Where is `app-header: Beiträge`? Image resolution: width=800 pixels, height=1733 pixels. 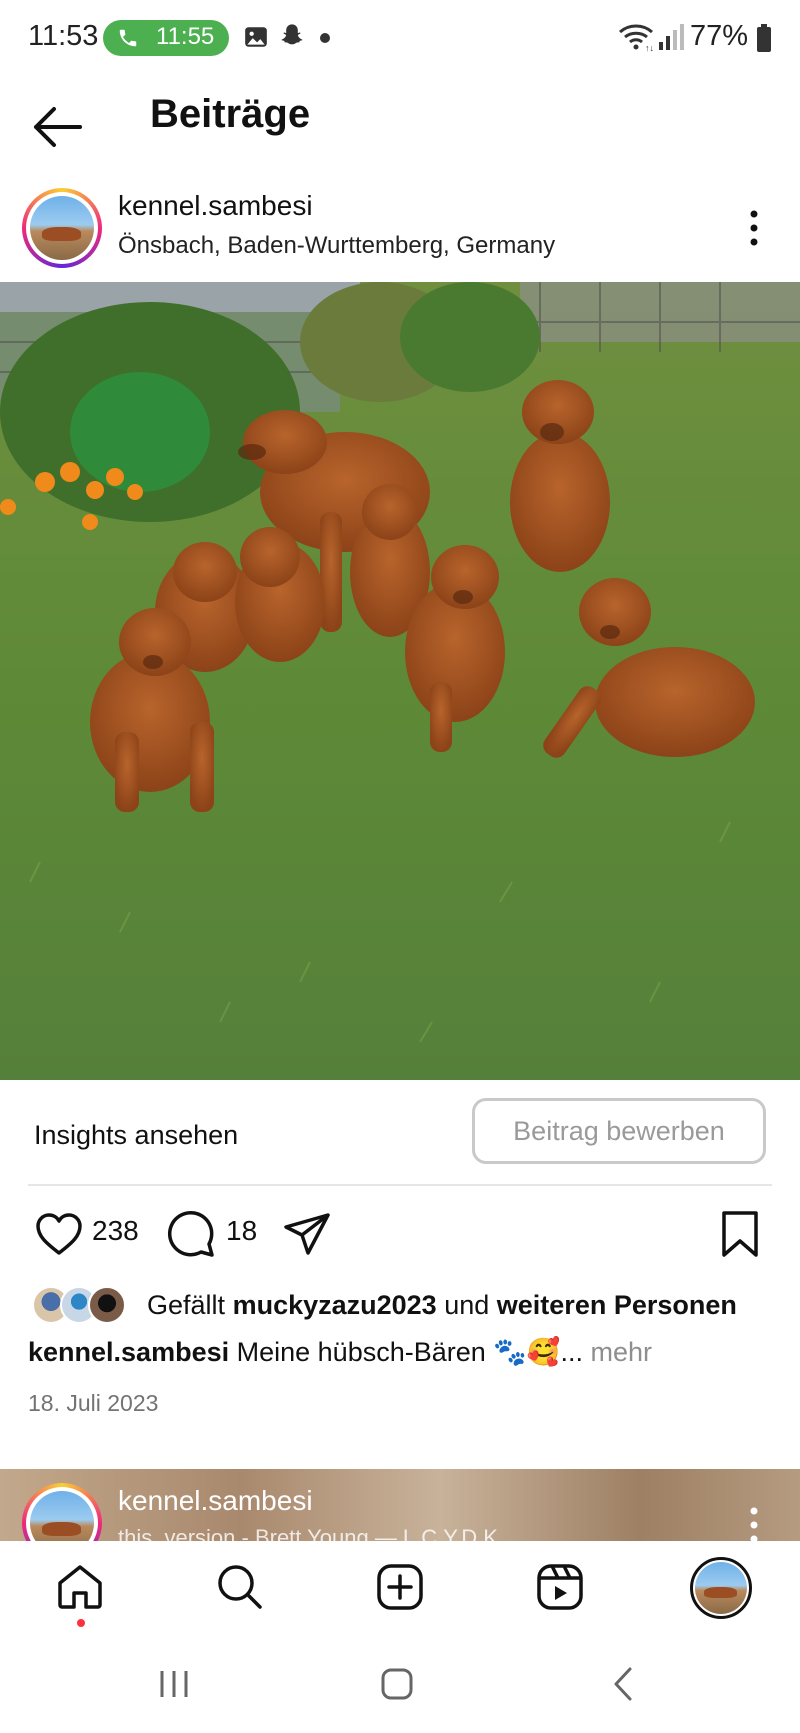 app-header: Beiträge is located at coordinates (400, 126).